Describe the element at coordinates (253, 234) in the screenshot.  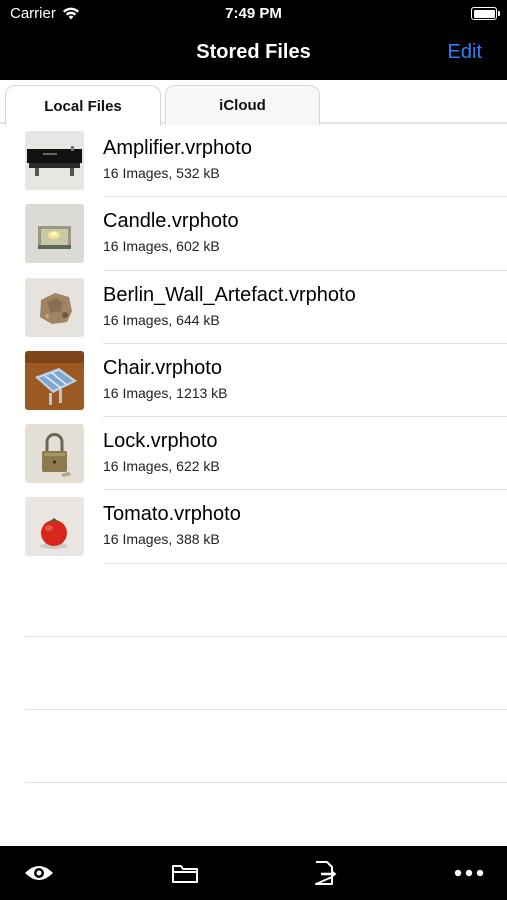
I see `file-row-candle: Candle.vrphoto 16 Images, 602 kB` at that location.